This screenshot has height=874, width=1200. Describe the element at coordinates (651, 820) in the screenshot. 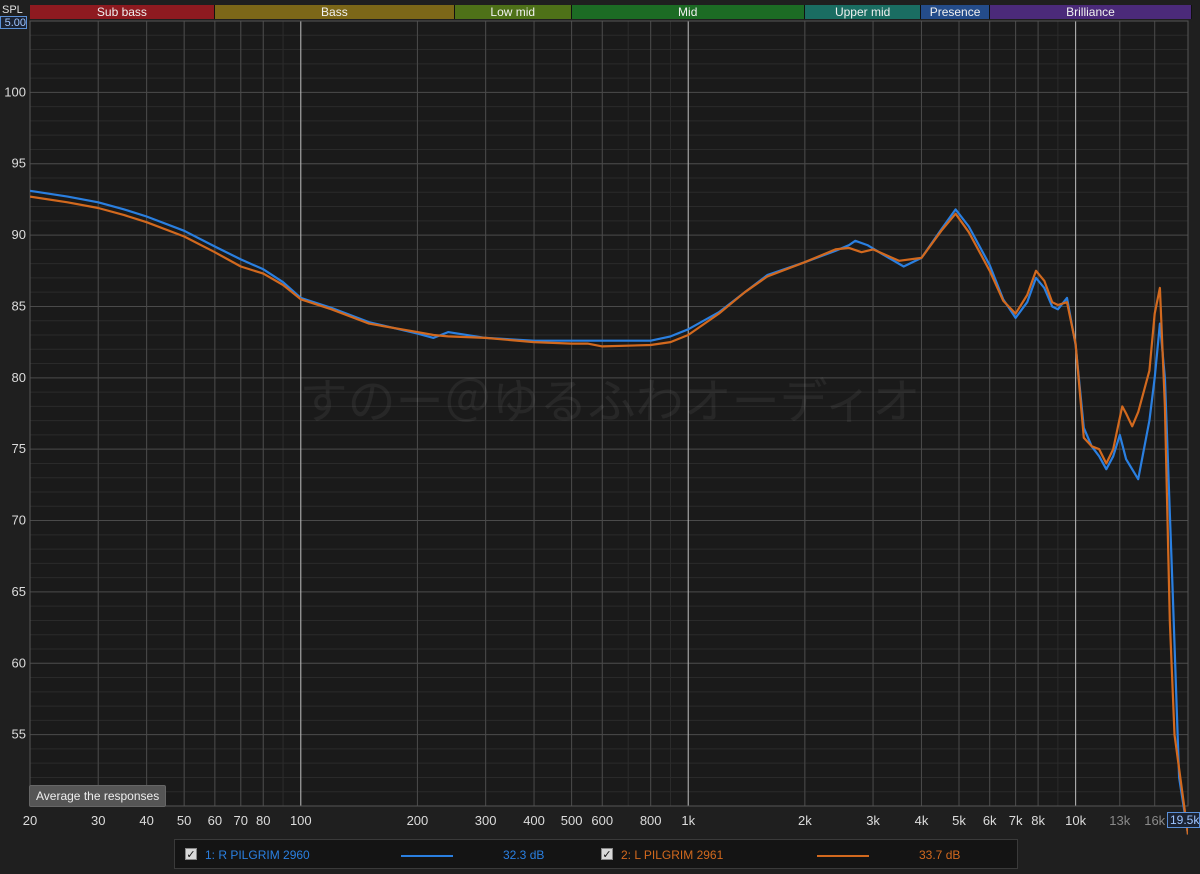

I see `x-tick-label: 800` at that location.